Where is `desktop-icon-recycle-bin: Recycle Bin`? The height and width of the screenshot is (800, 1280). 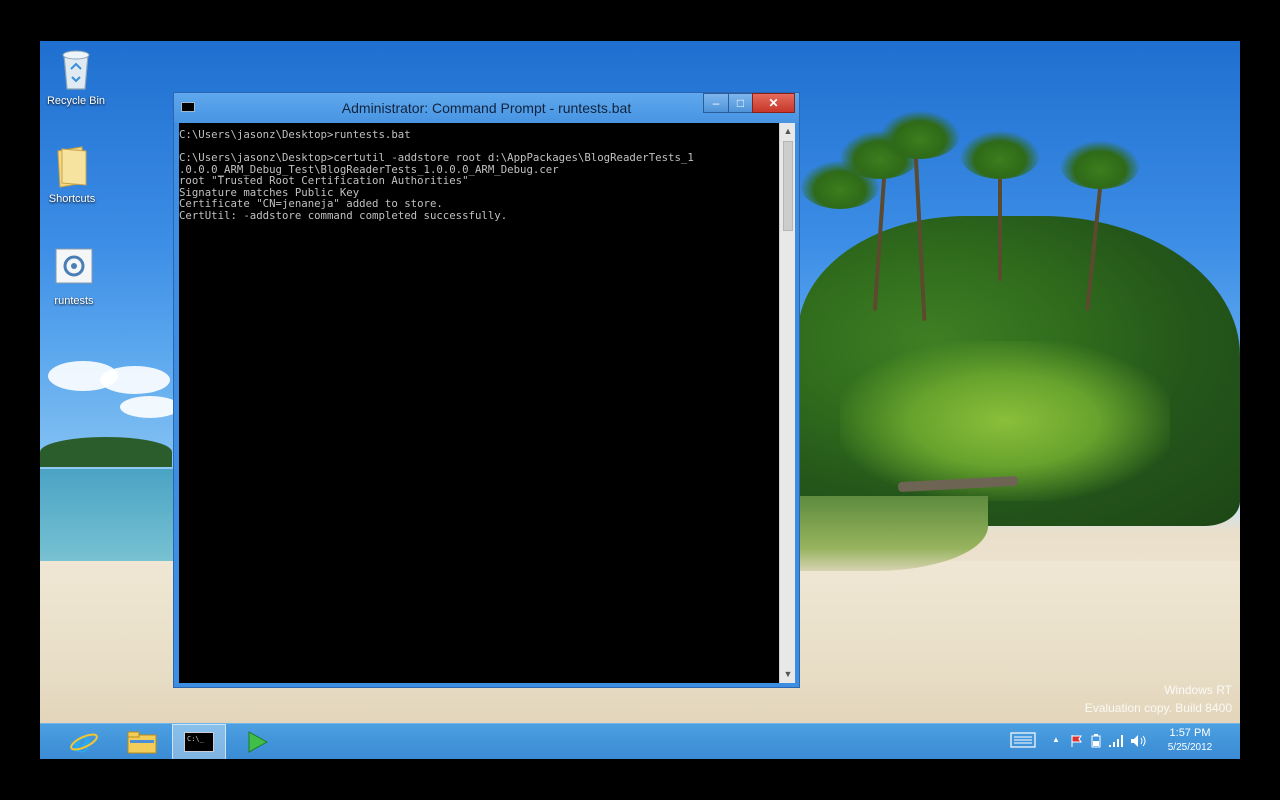
desktop-icon-recycle-bin: Recycle Bin is located at coordinates (76, 77).